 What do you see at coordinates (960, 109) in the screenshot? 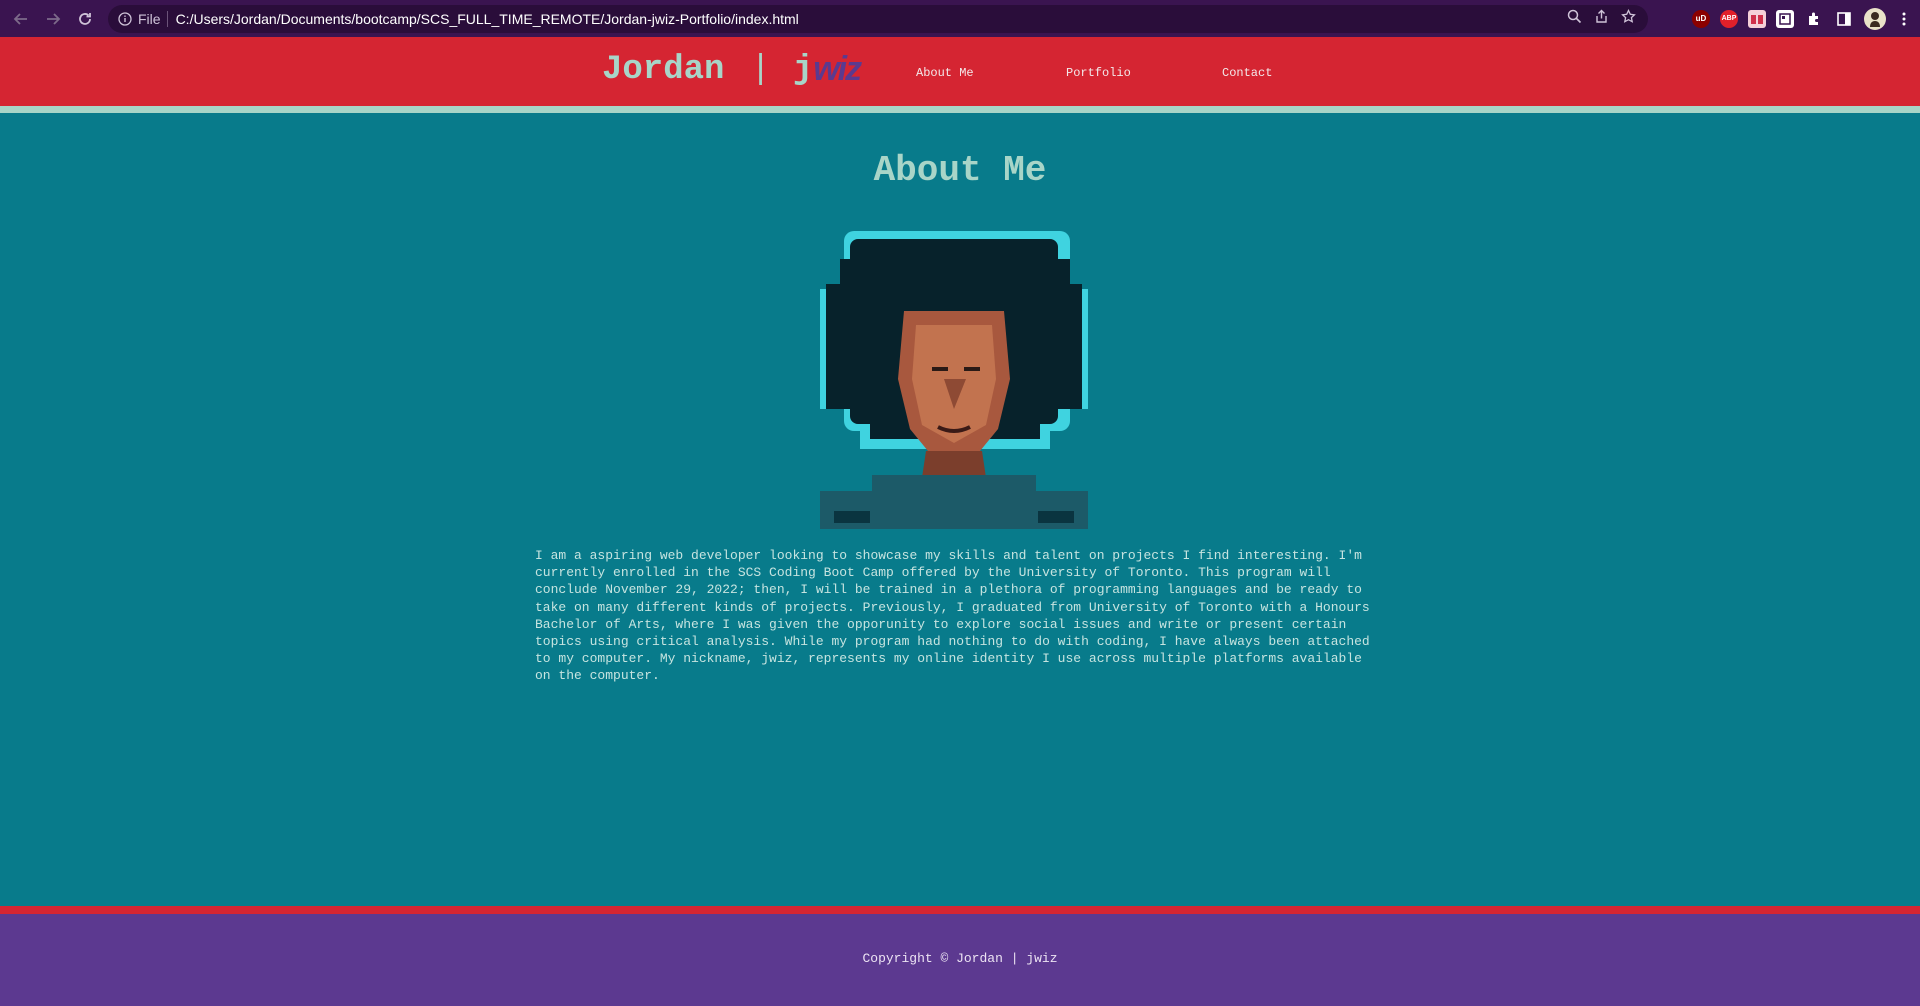
I see `header-divider` at bounding box center [960, 109].